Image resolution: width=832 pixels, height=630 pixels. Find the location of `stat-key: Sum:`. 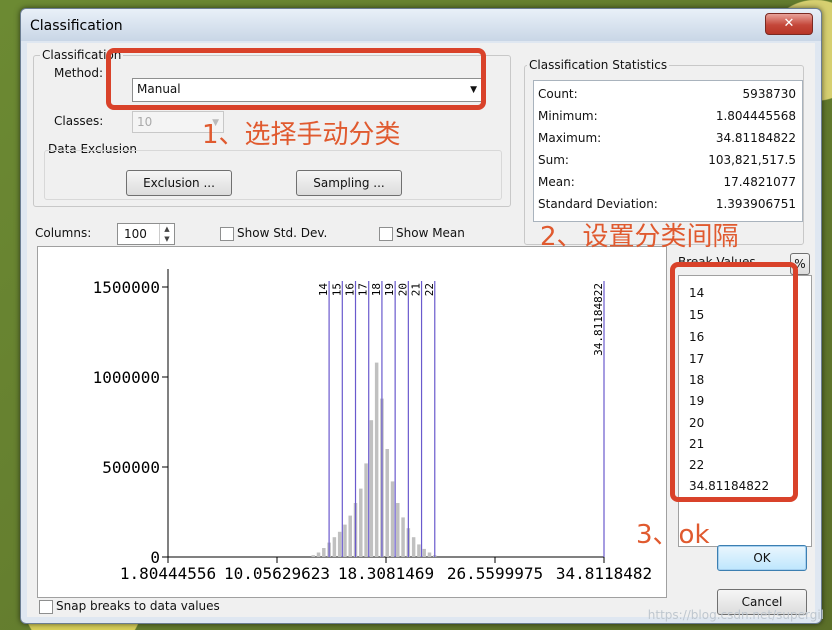

stat-key: Sum: is located at coordinates (553, 160).